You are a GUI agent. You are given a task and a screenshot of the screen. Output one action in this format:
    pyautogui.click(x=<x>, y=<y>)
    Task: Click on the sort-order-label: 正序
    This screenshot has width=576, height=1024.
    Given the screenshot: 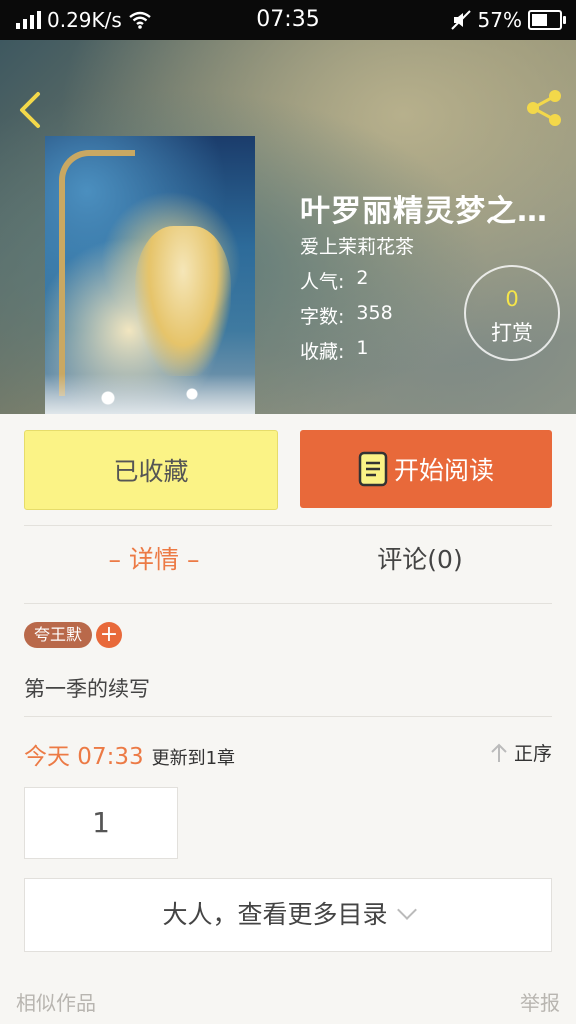 What is the action you would take?
    pyautogui.click(x=532, y=754)
    